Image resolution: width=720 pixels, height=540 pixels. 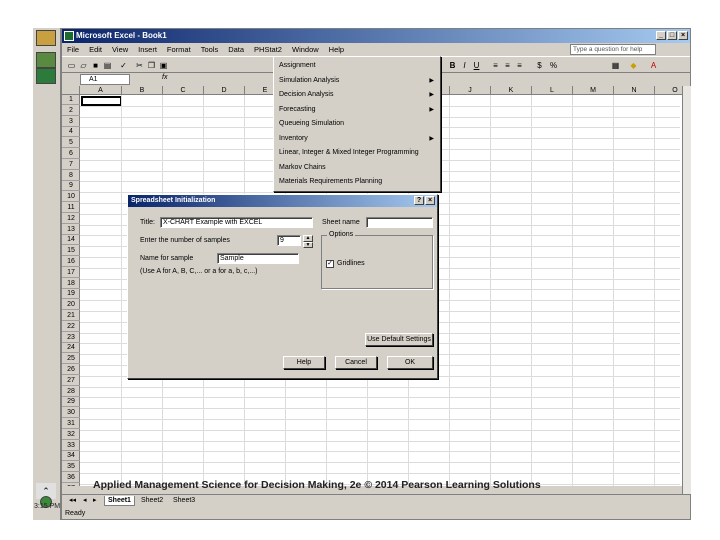 I want to click on row-header: 14, so click(x=71, y=240).